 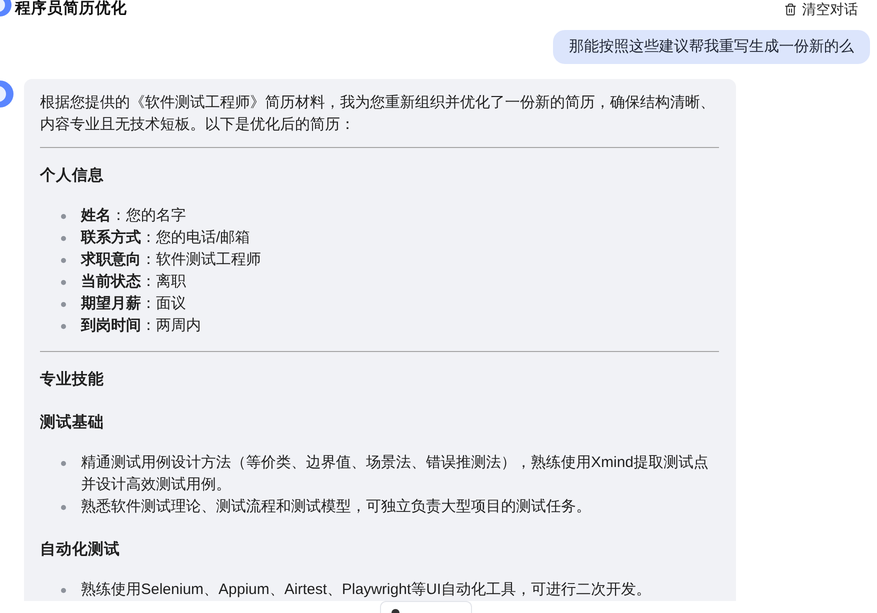 I want to click on section-heading: 测试基础, so click(x=72, y=423).